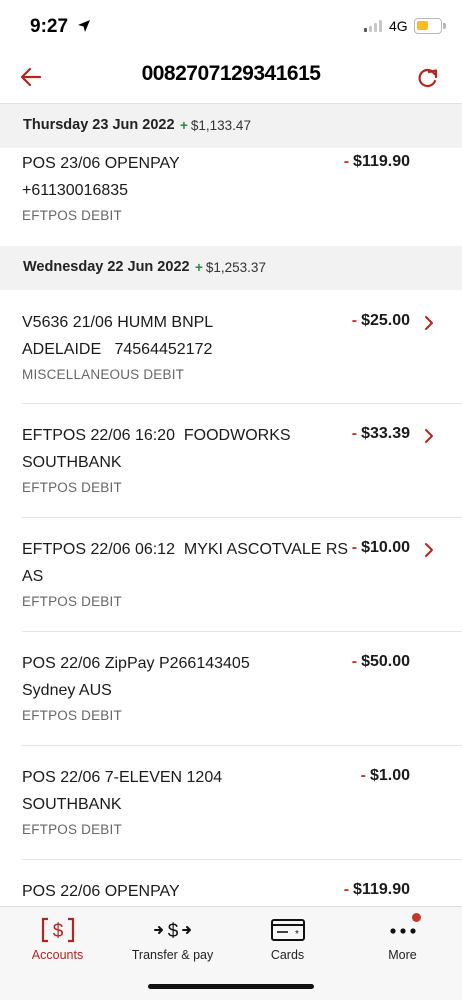 The height and width of the screenshot is (1000, 462). I want to click on transaction-desc-line2: +61130016835, so click(75, 190).